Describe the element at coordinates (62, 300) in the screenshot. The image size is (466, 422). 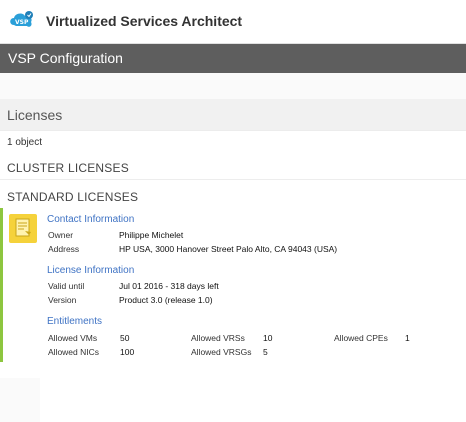
I see `version-label: Version` at that location.